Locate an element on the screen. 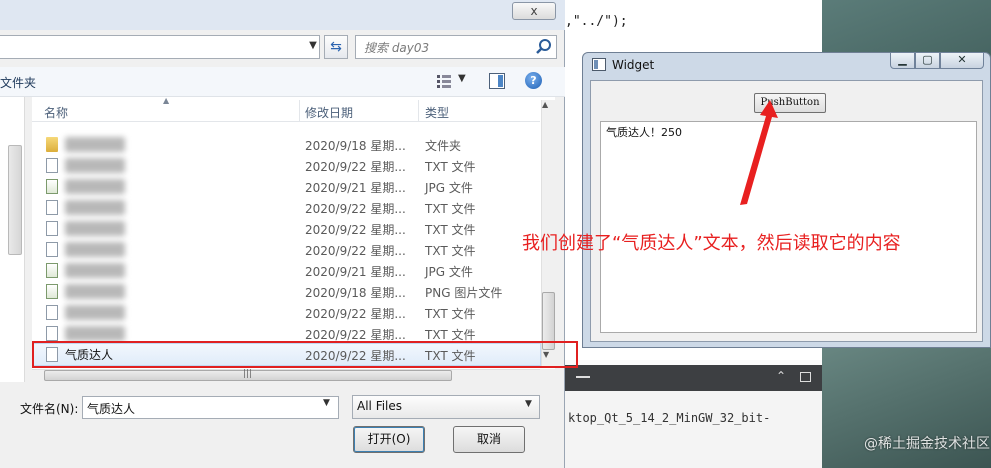 The image size is (991, 468). file-row: 2020/9/18 星期... PNG 图片文件 is located at coordinates (286, 291).